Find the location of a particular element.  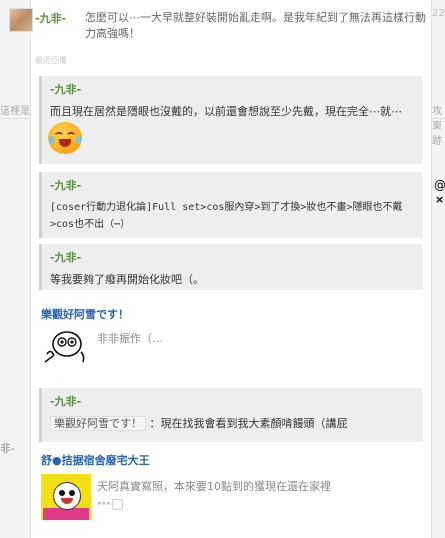

reply-faded-text: ⋯▢ is located at coordinates (111, 504).